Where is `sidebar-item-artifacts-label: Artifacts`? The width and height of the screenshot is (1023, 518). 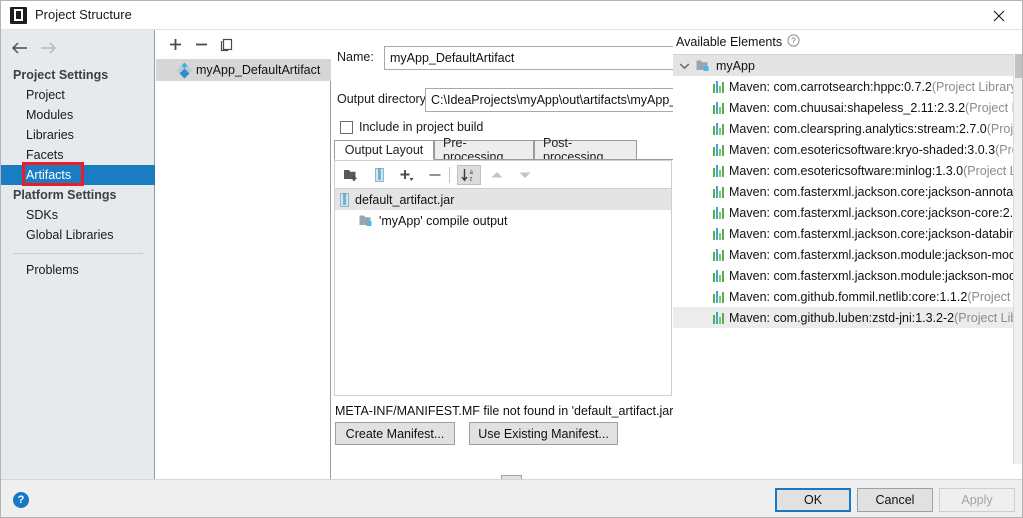 sidebar-item-artifacts-label: Artifacts is located at coordinates (49, 175).